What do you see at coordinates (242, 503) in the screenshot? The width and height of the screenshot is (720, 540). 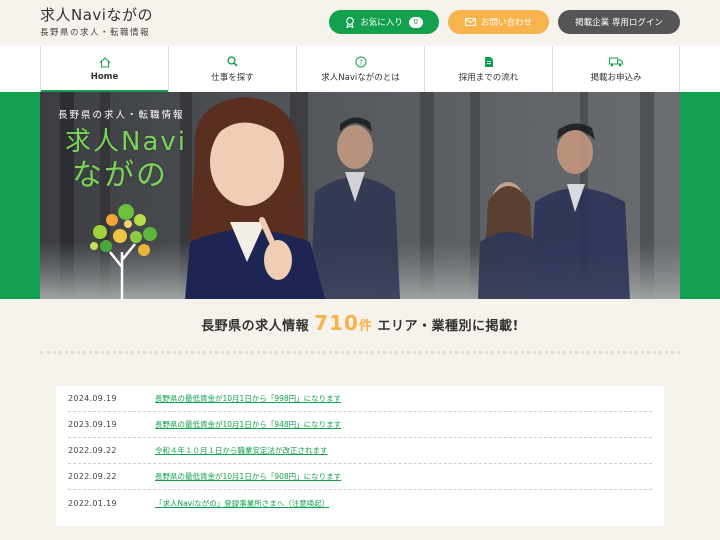 I see `news-link: 「求人Naviながの」登録事業所さまへ（注意喚起）` at bounding box center [242, 503].